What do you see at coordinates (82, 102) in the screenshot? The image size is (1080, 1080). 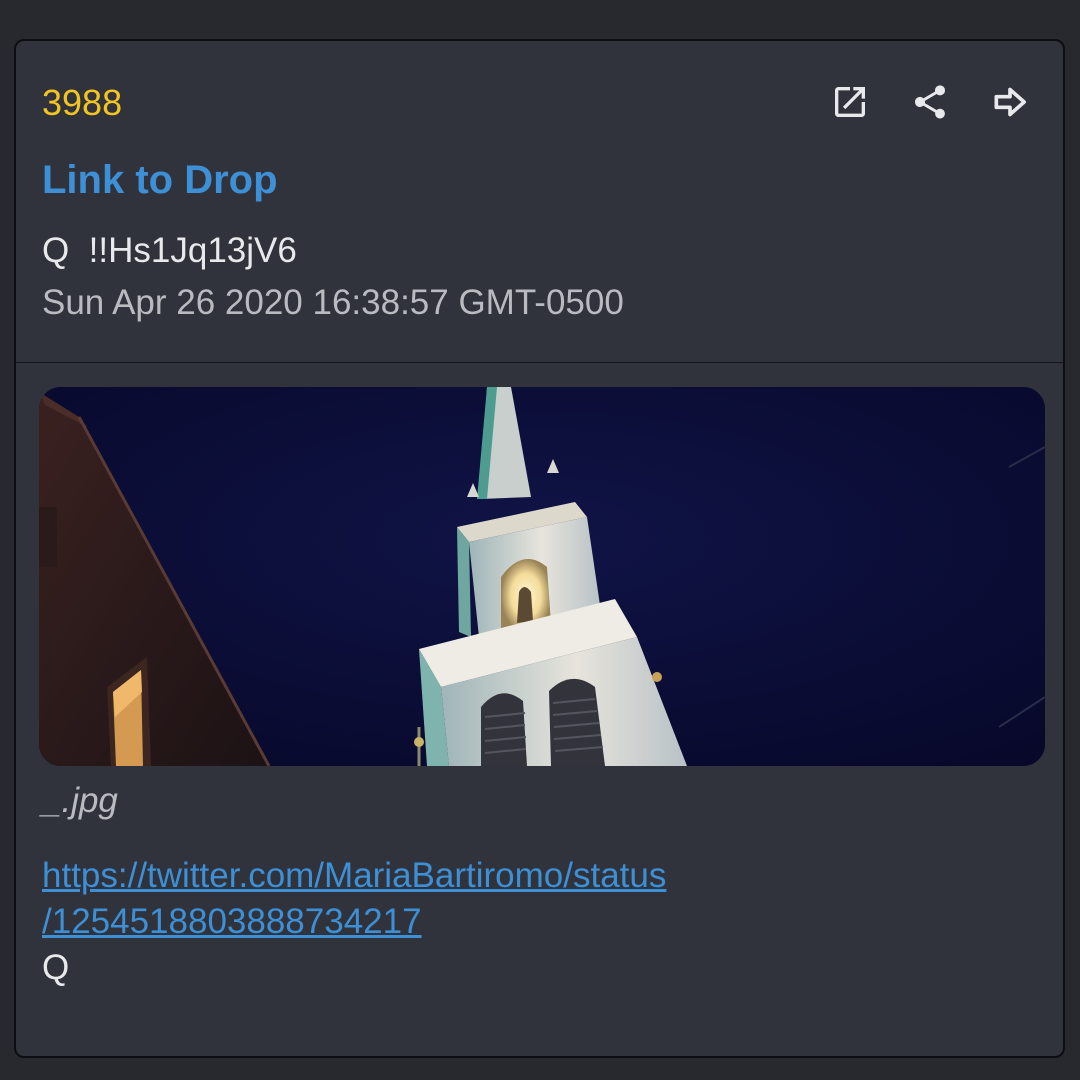 I see `post-number: 3988` at bounding box center [82, 102].